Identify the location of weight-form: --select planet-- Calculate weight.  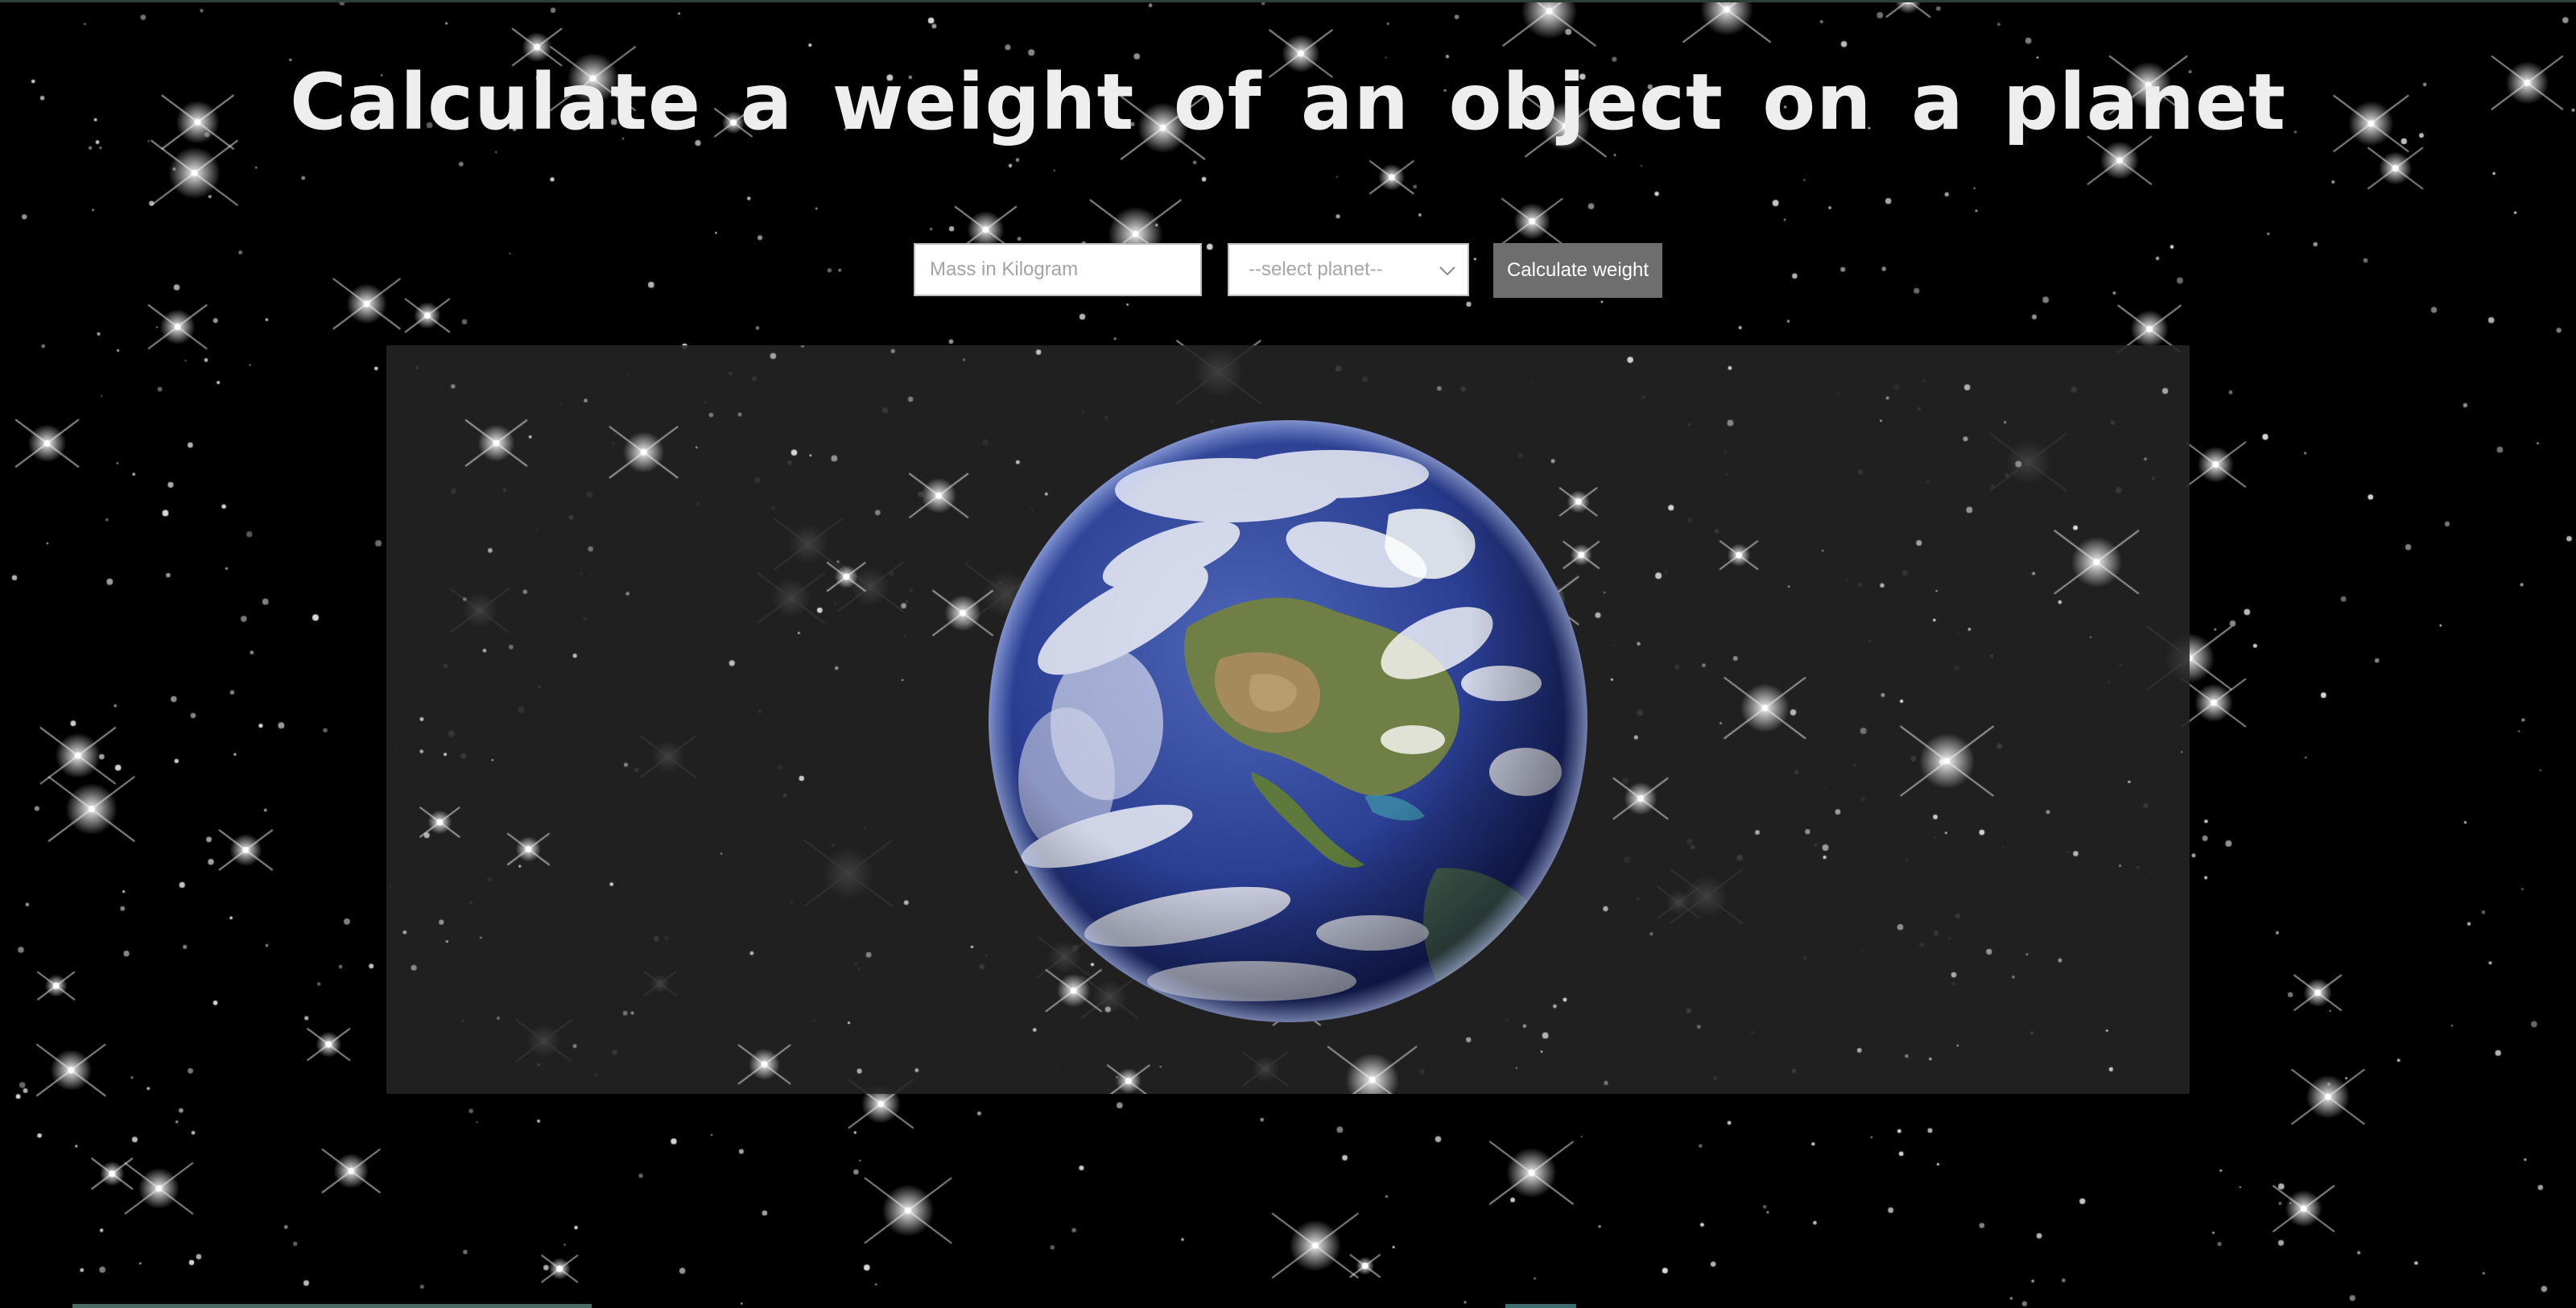
(1288, 271).